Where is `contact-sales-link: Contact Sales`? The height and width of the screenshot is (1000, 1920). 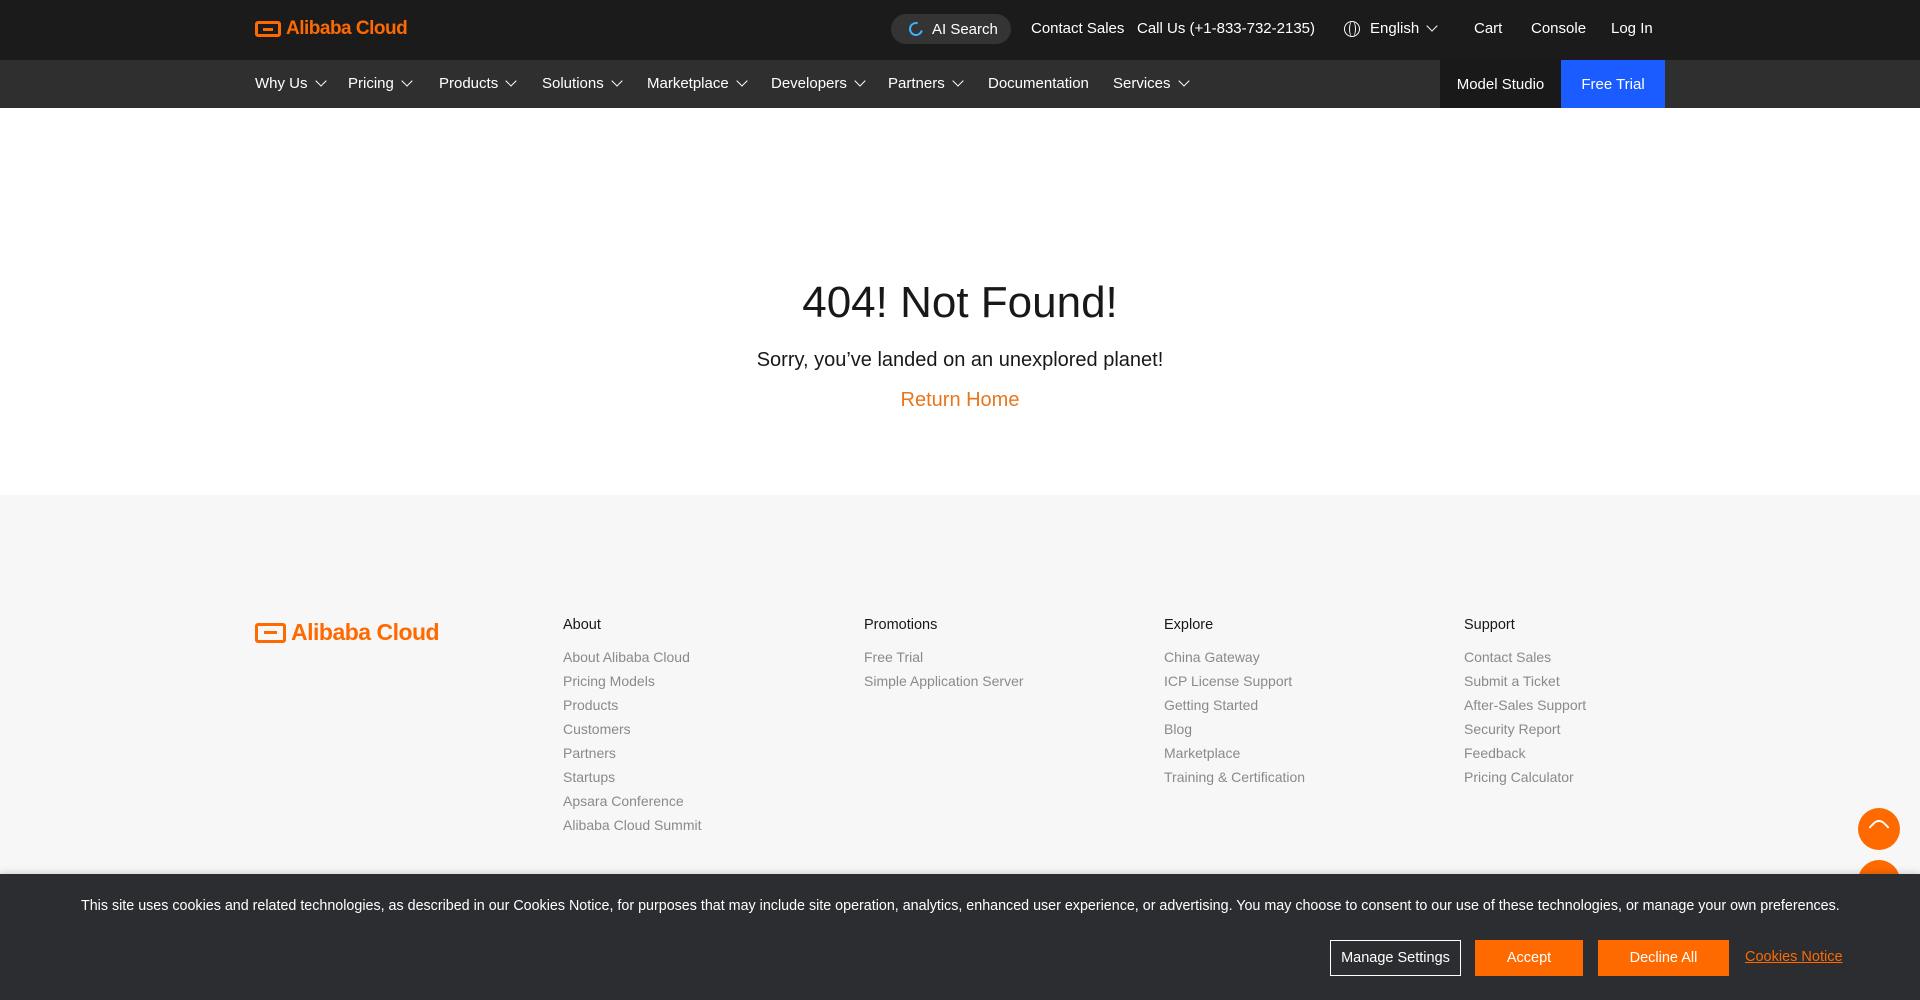 contact-sales-link: Contact Sales is located at coordinates (1077, 28).